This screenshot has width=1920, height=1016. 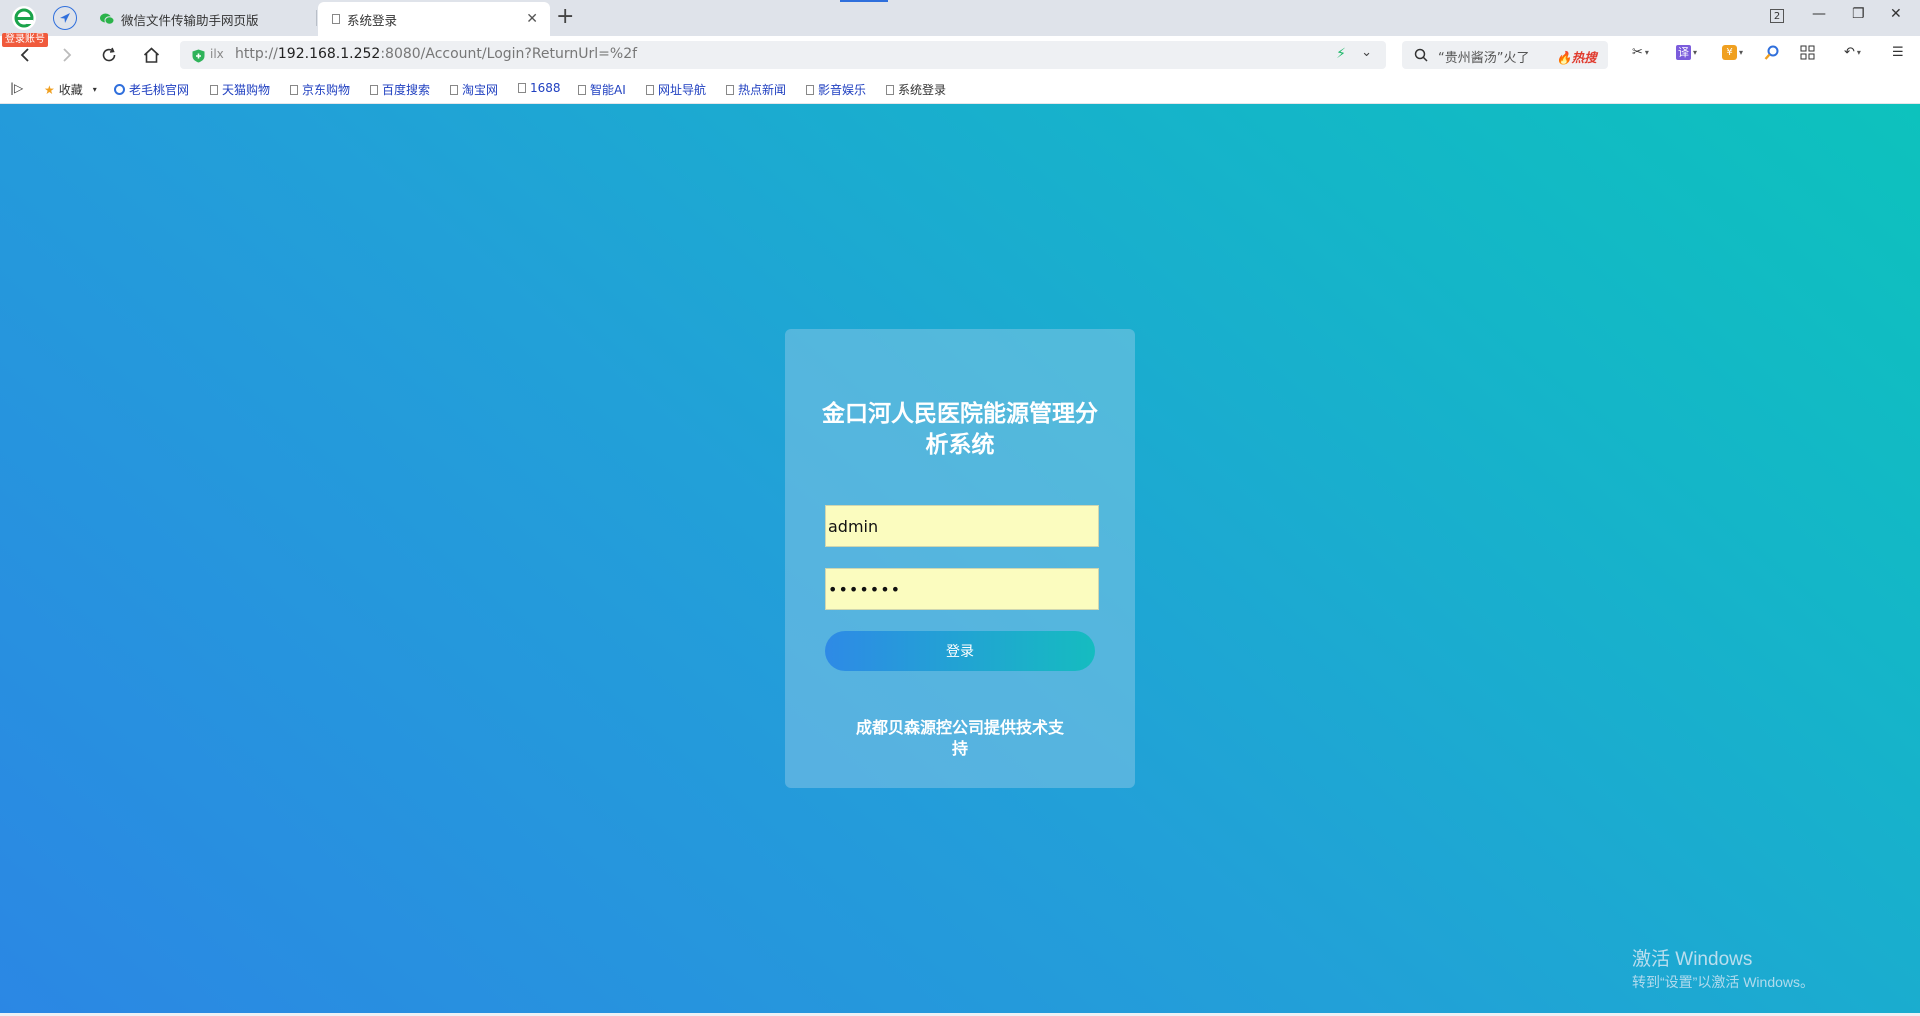 I want to click on sidebar-toggle-icon: |▷, so click(x=16, y=88).